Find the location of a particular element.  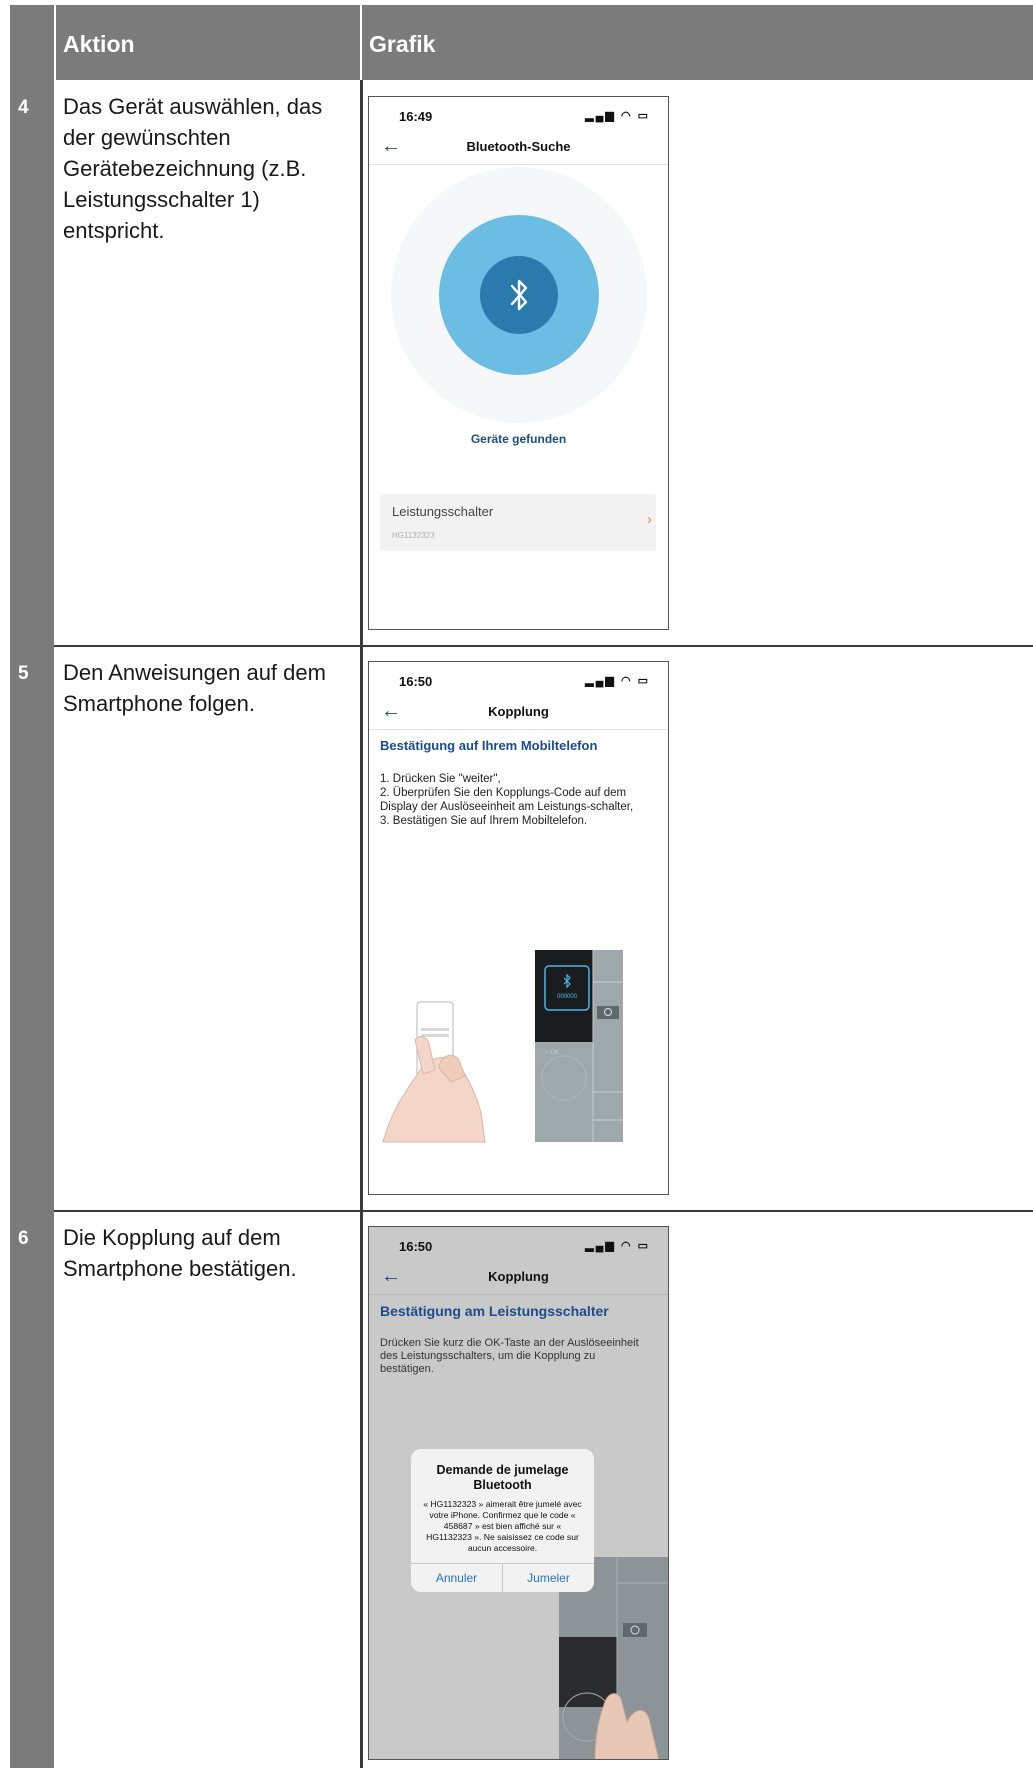

device-id: HG1132323 is located at coordinates (413, 535).